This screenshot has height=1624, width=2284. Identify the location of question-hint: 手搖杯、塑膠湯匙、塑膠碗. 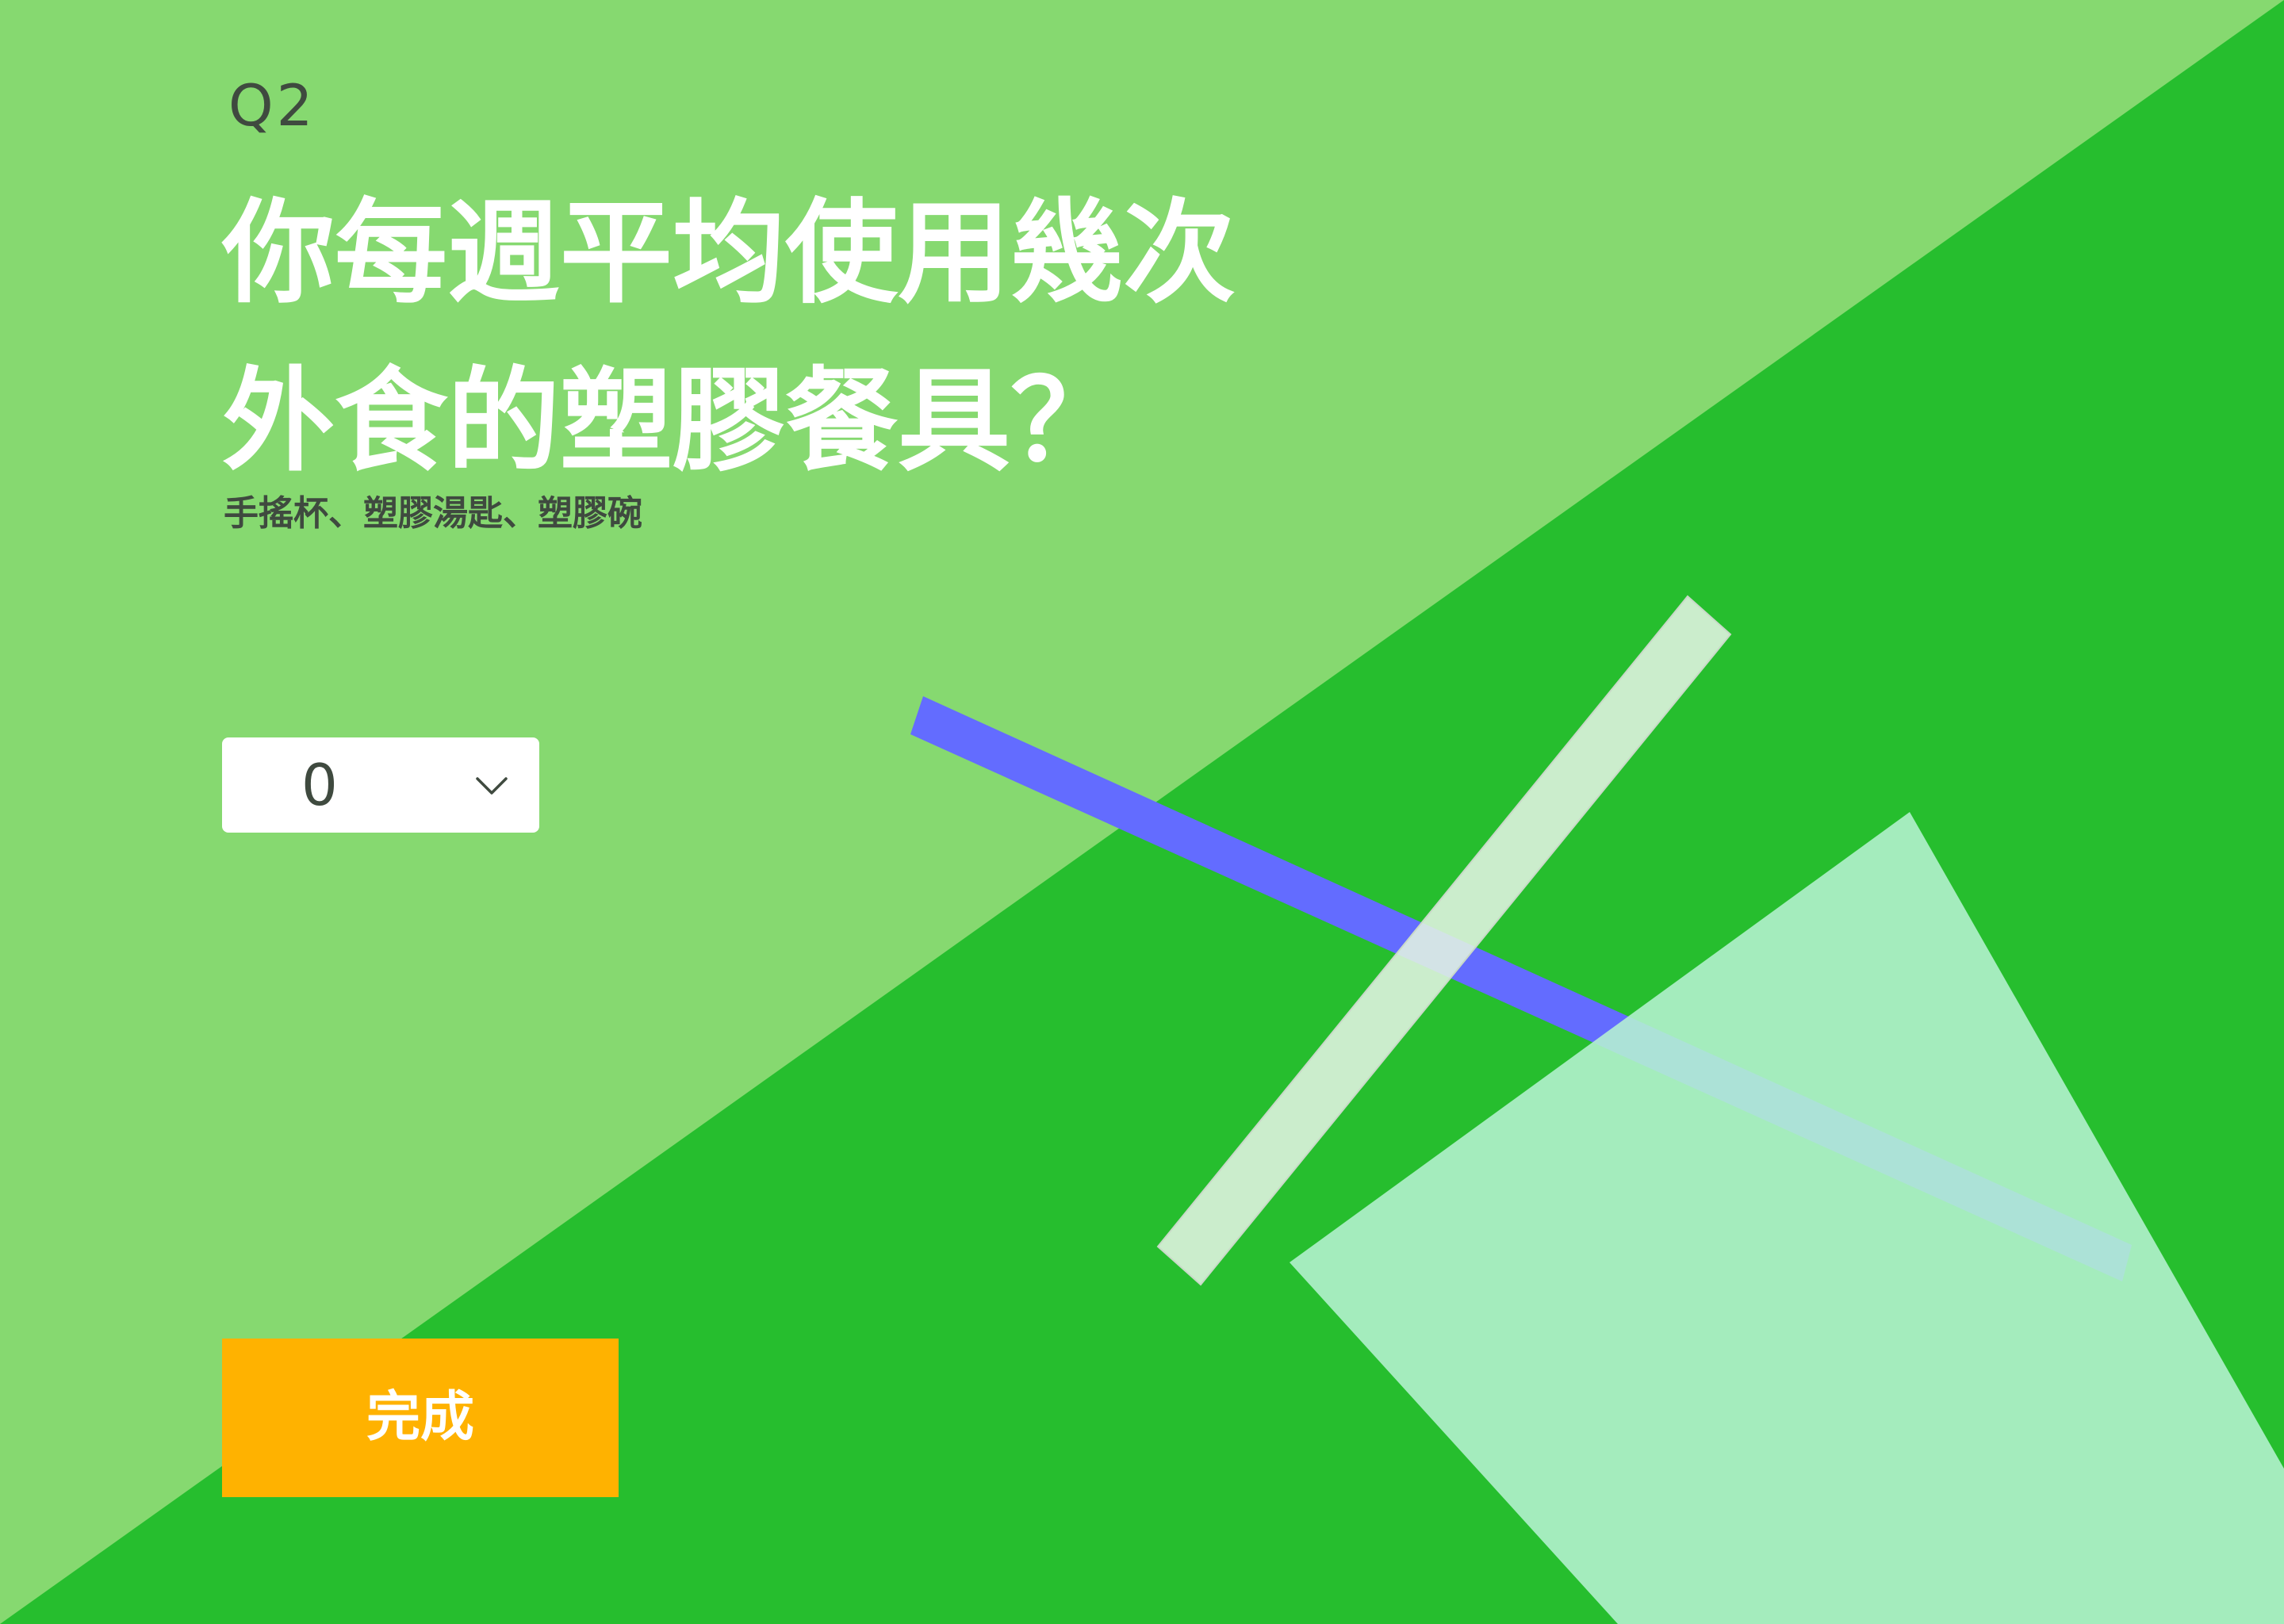
(433, 513).